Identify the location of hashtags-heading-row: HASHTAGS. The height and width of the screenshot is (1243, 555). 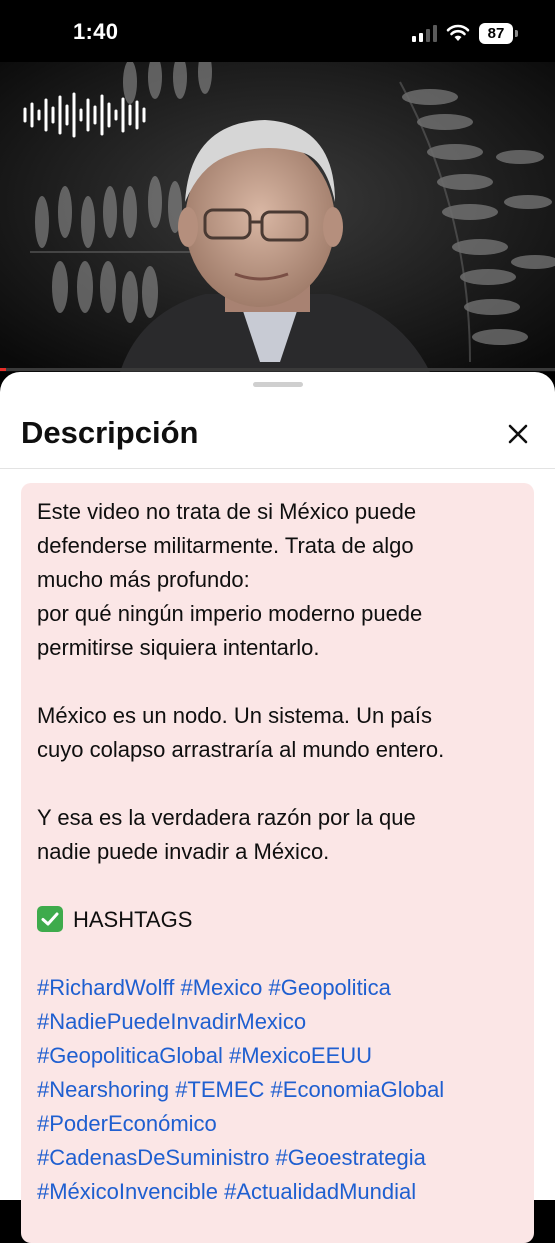
(279, 920).